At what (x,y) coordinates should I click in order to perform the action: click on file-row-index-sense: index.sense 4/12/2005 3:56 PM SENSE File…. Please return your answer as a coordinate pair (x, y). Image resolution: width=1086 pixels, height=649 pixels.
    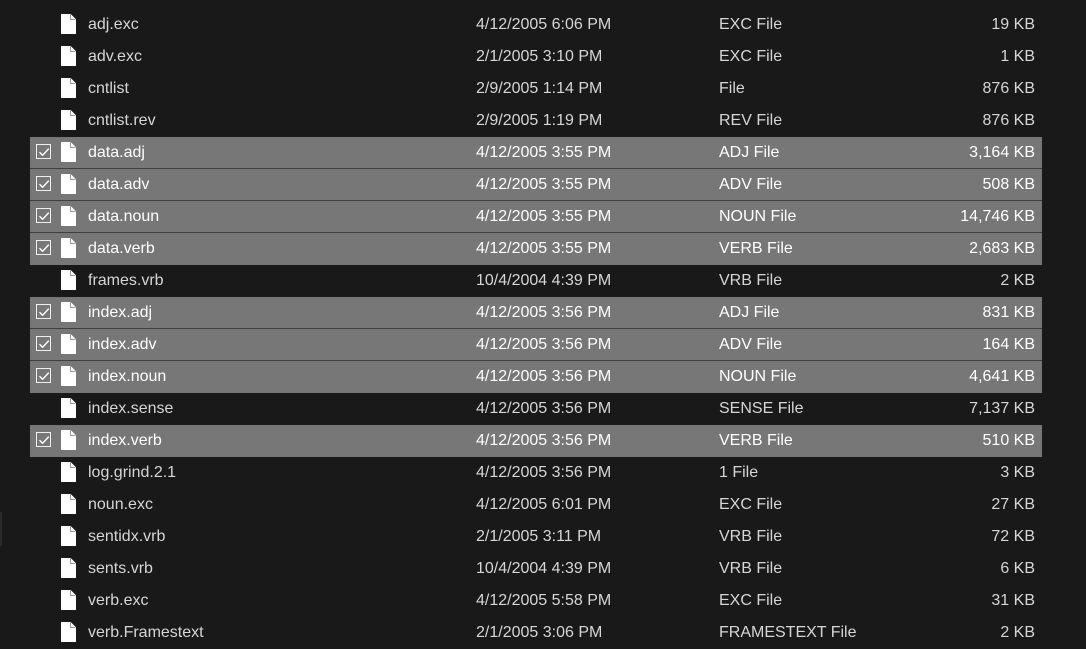
    Looking at the image, I should click on (536, 409).